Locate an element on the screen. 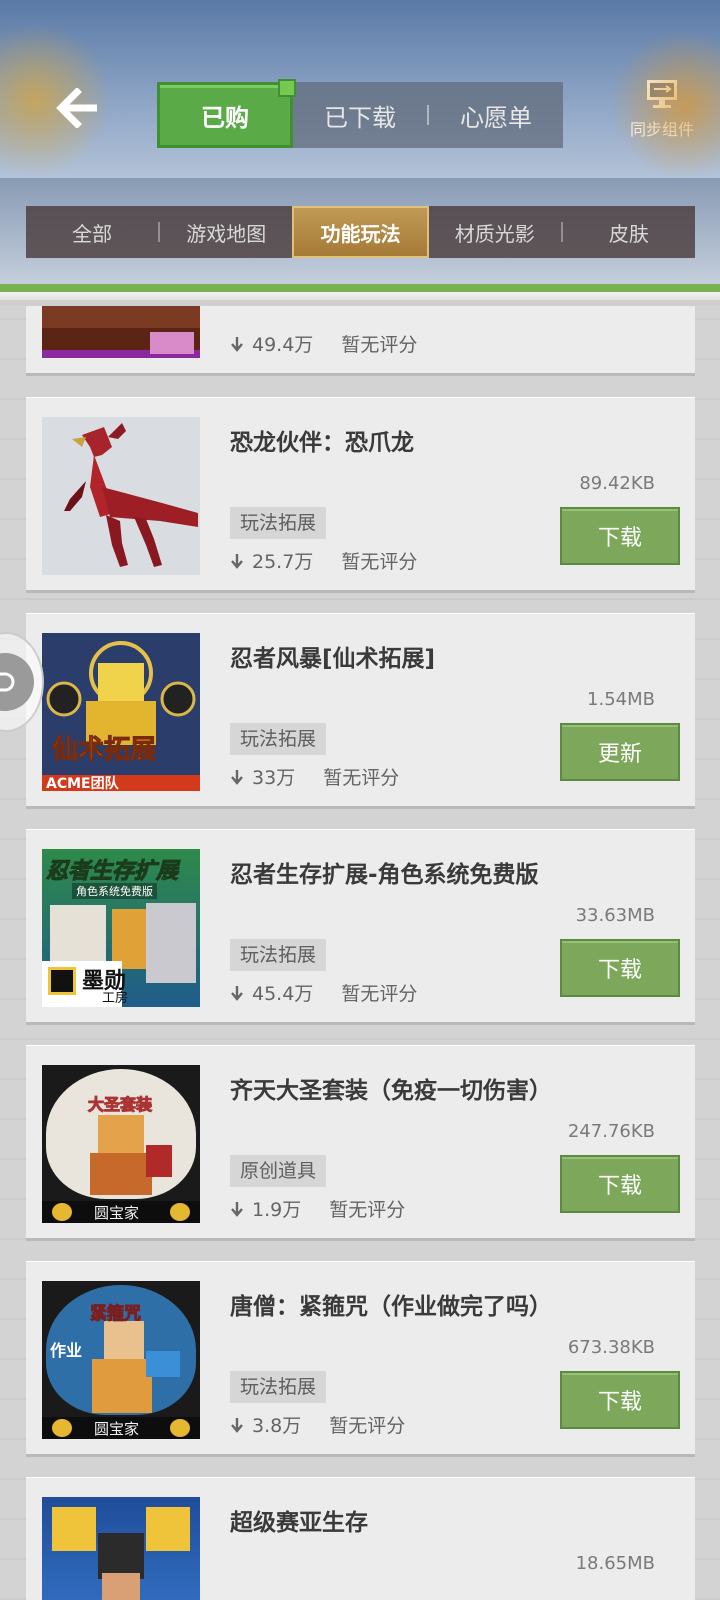 The image size is (720, 1600). download-count: 45.4万 is located at coordinates (283, 994).